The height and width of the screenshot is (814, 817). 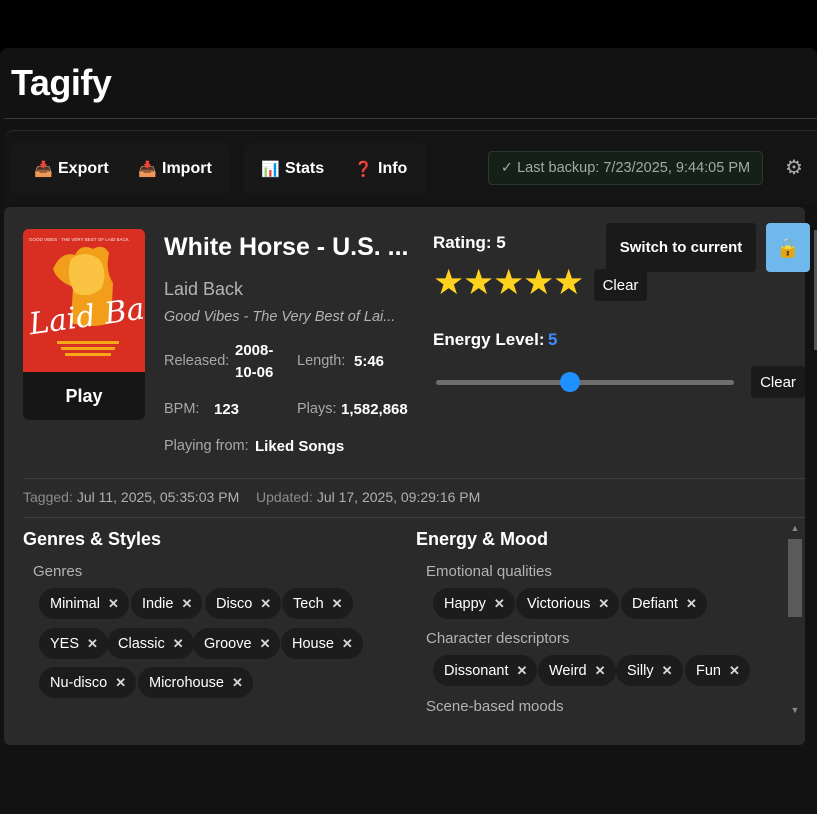 I want to click on tag-chip: Microhouse ✕, so click(x=195, y=682).